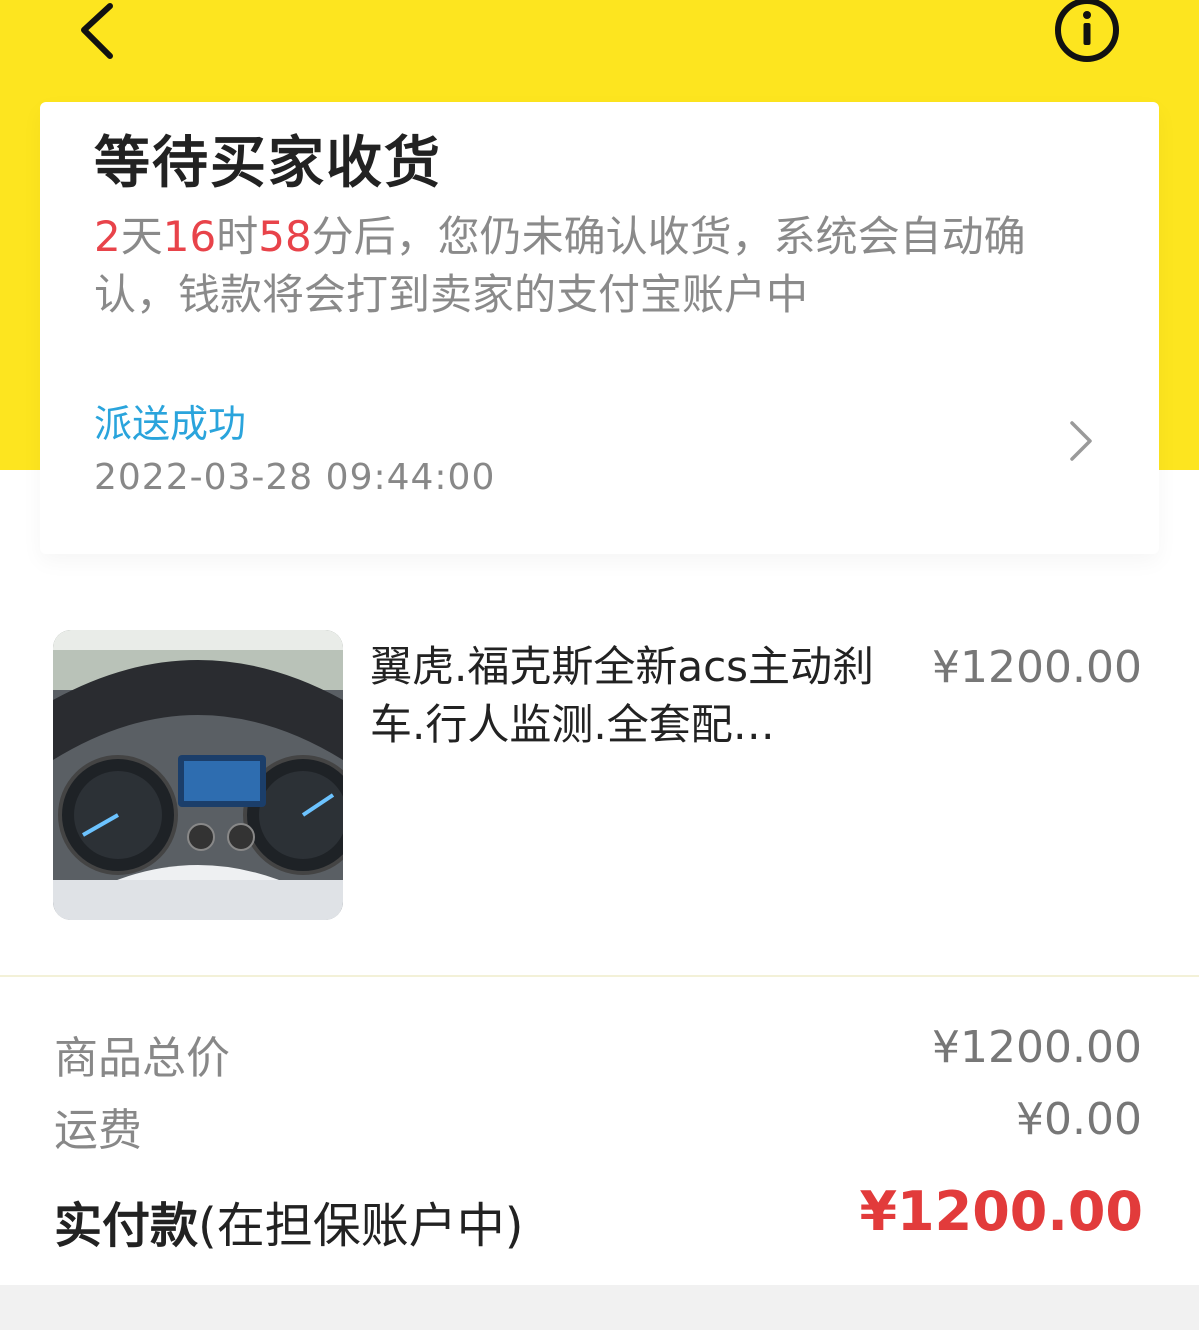  Describe the element at coordinates (599, 1307) in the screenshot. I see `bottom-strip` at that location.